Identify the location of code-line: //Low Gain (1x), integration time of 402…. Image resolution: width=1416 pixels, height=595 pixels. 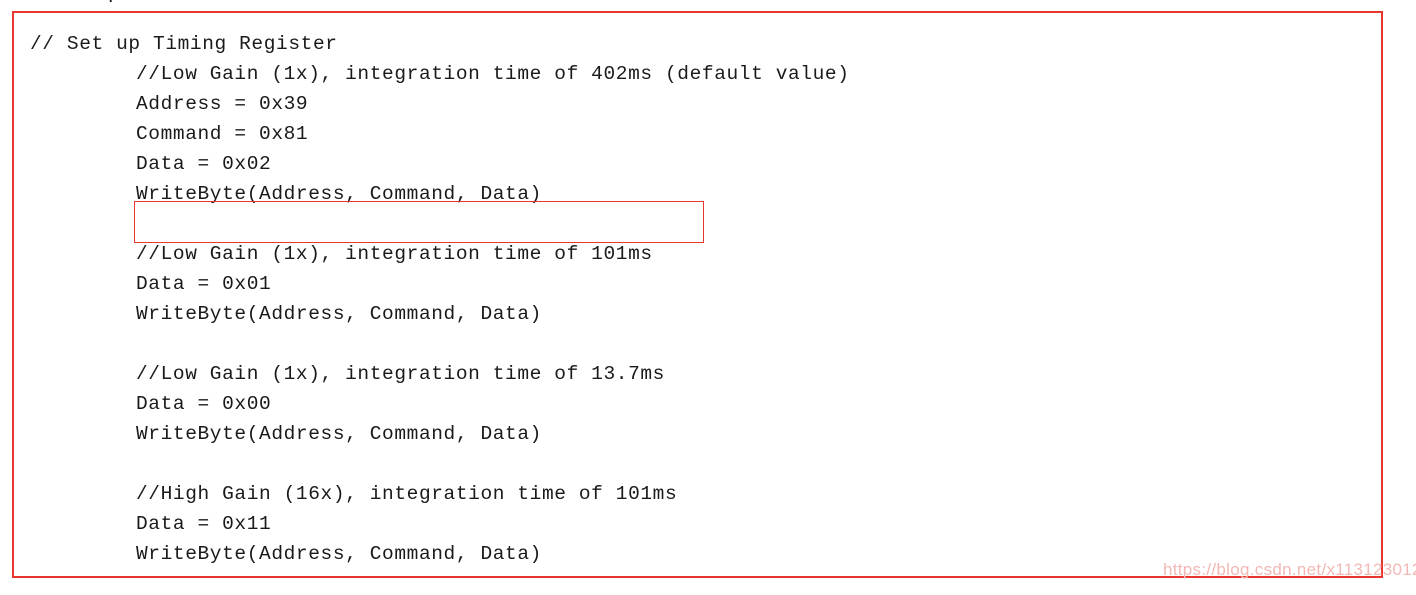
(493, 74).